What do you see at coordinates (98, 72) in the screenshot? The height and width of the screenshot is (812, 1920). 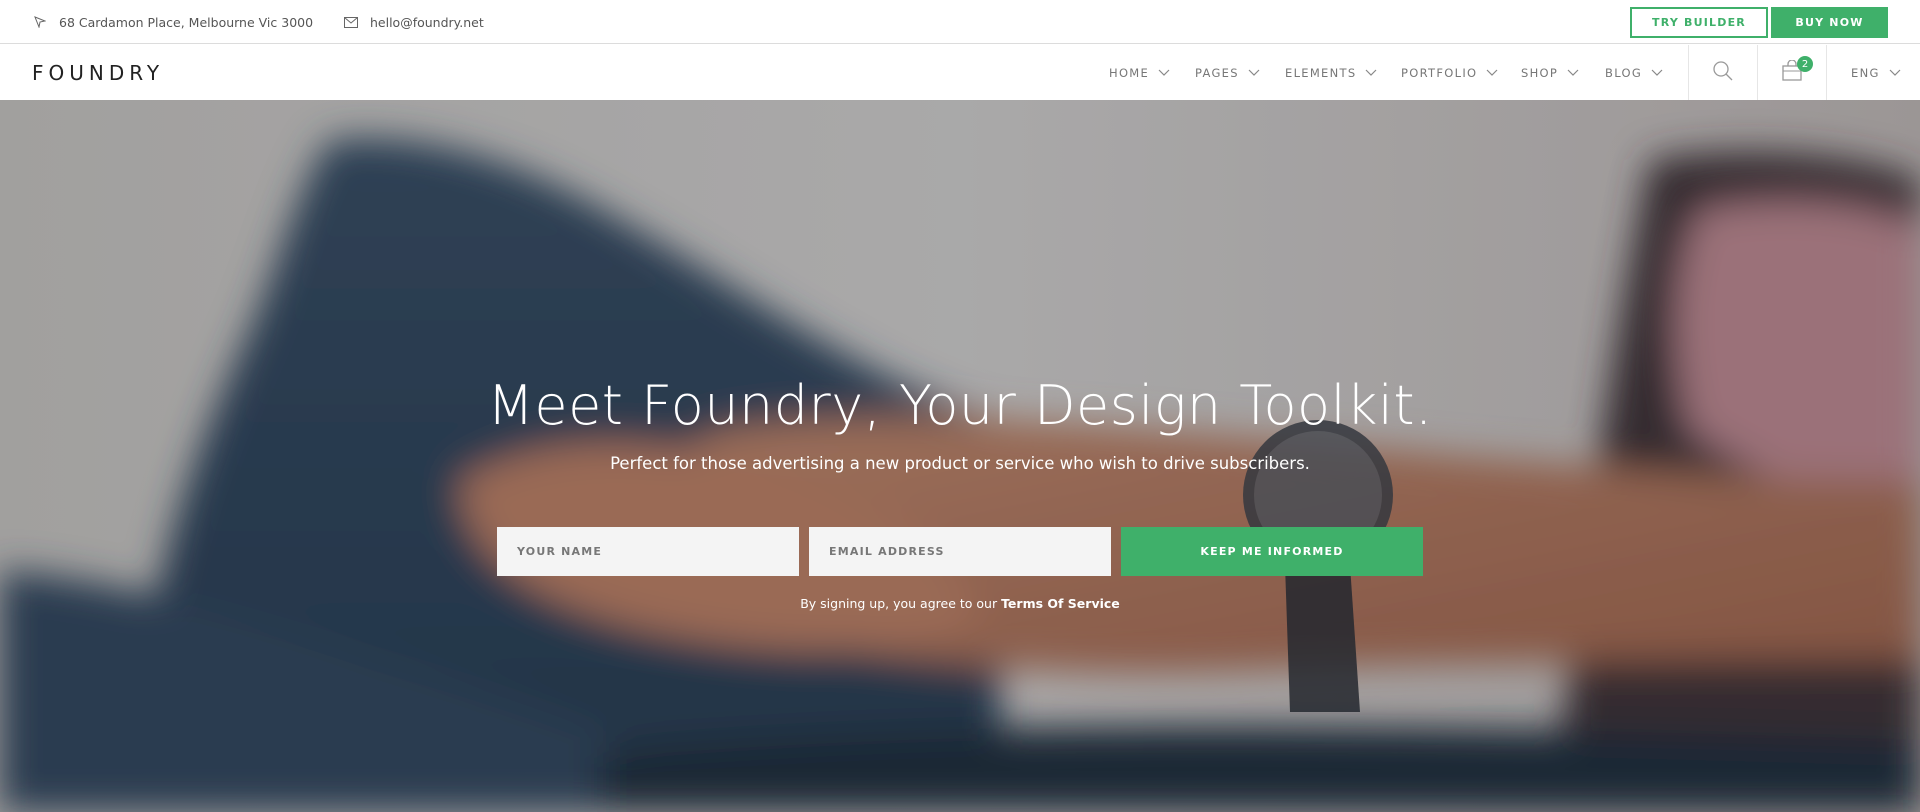 I see `site-logo: FOUNDRY` at bounding box center [98, 72].